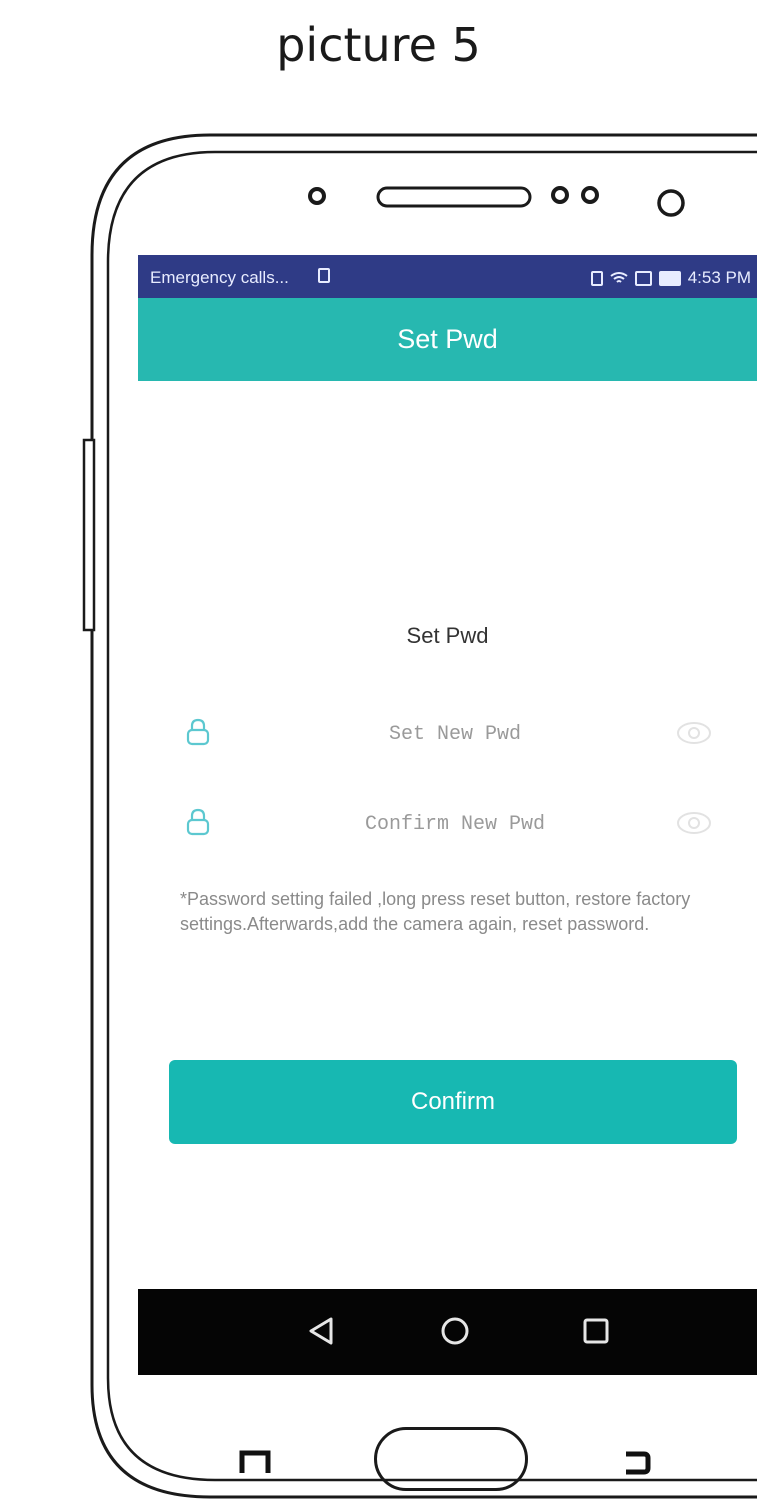  What do you see at coordinates (255, 1461) in the screenshot?
I see `hardware-recent-key` at bounding box center [255, 1461].